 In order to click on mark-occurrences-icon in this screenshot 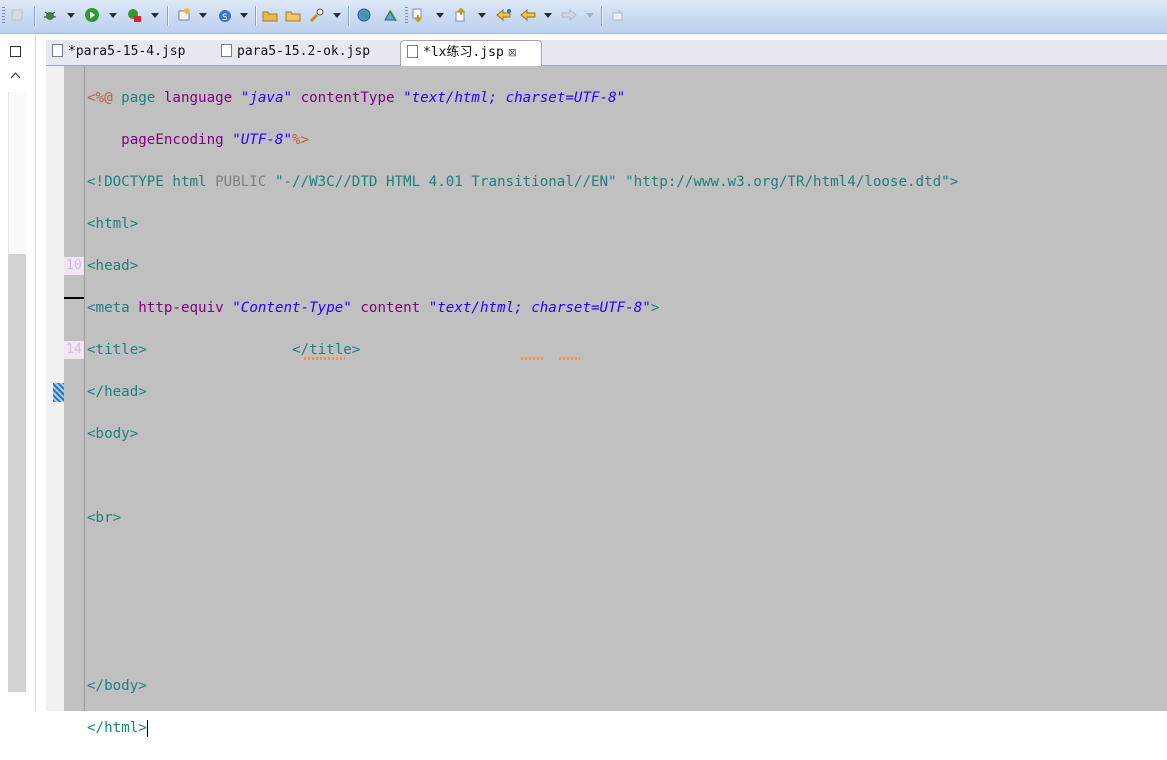, I will do `click(391, 15)`.